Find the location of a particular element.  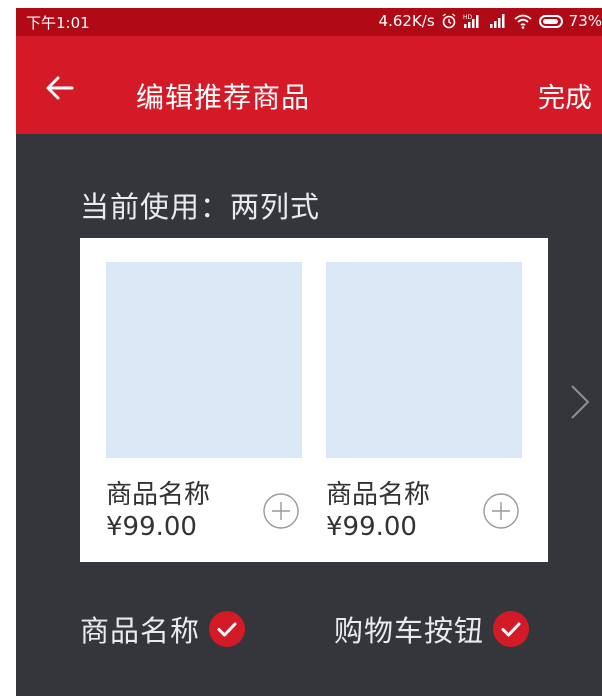

current-layout-label: 当前使用：两列式 is located at coordinates (200, 207).